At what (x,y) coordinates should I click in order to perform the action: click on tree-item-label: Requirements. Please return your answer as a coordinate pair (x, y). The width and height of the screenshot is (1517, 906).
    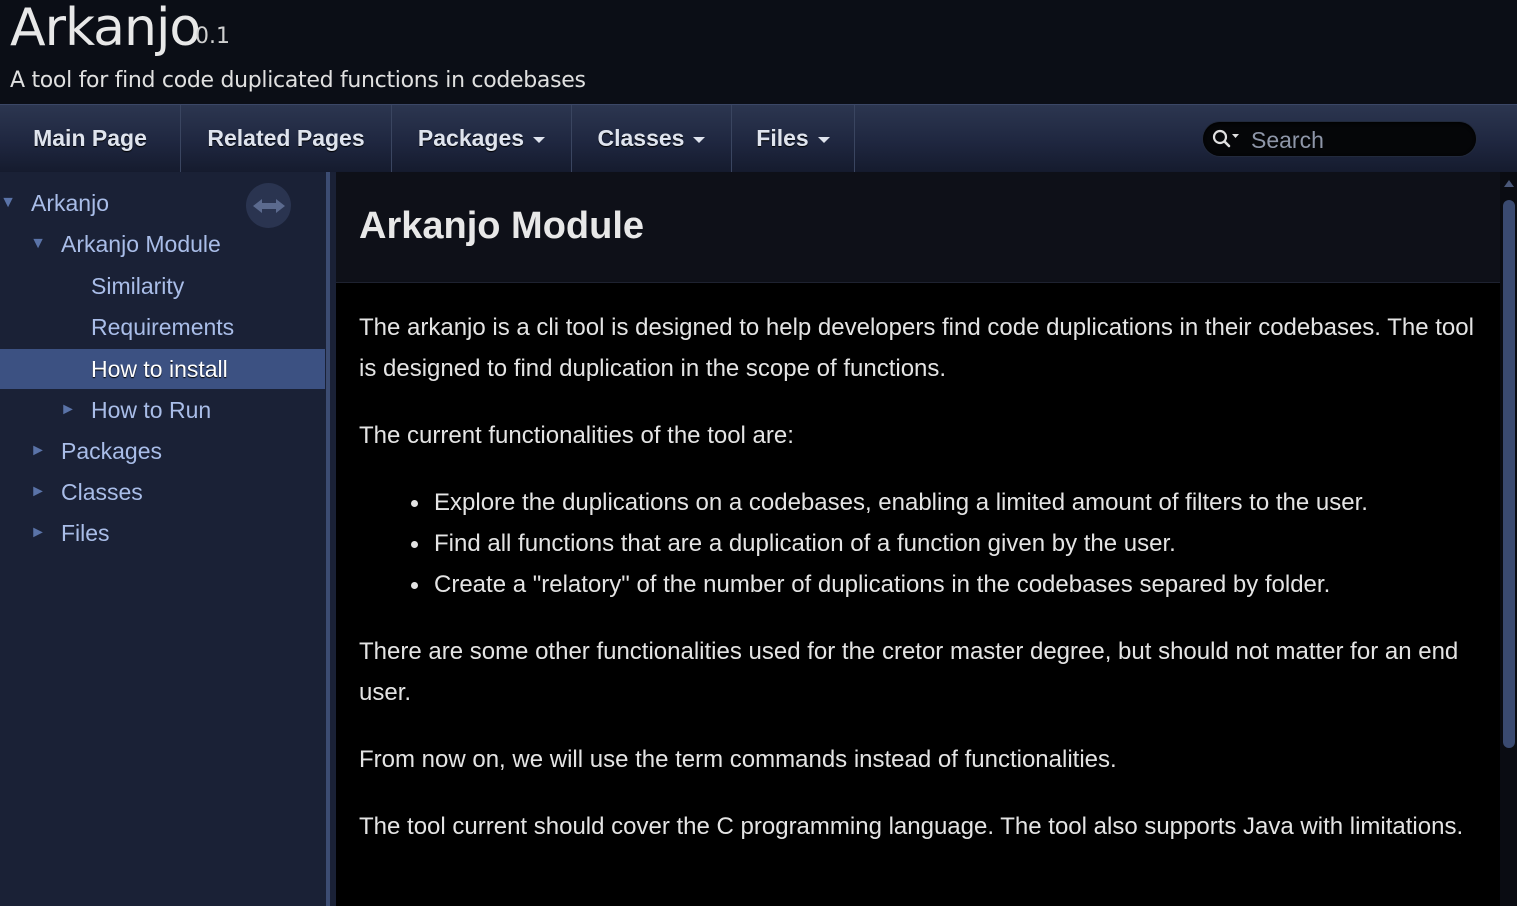
    Looking at the image, I should click on (163, 326).